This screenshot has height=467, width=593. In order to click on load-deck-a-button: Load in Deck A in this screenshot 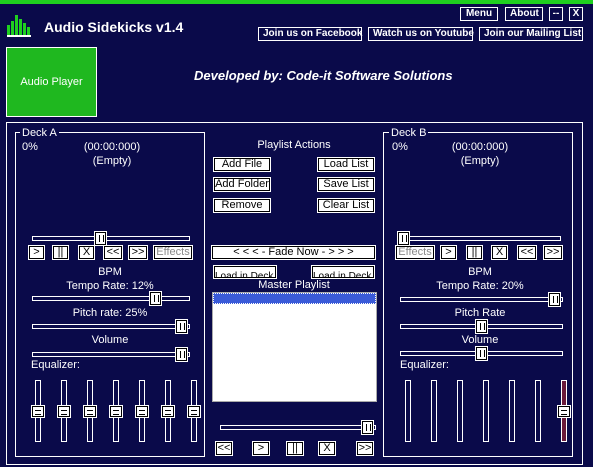, I will do `click(245, 272)`.